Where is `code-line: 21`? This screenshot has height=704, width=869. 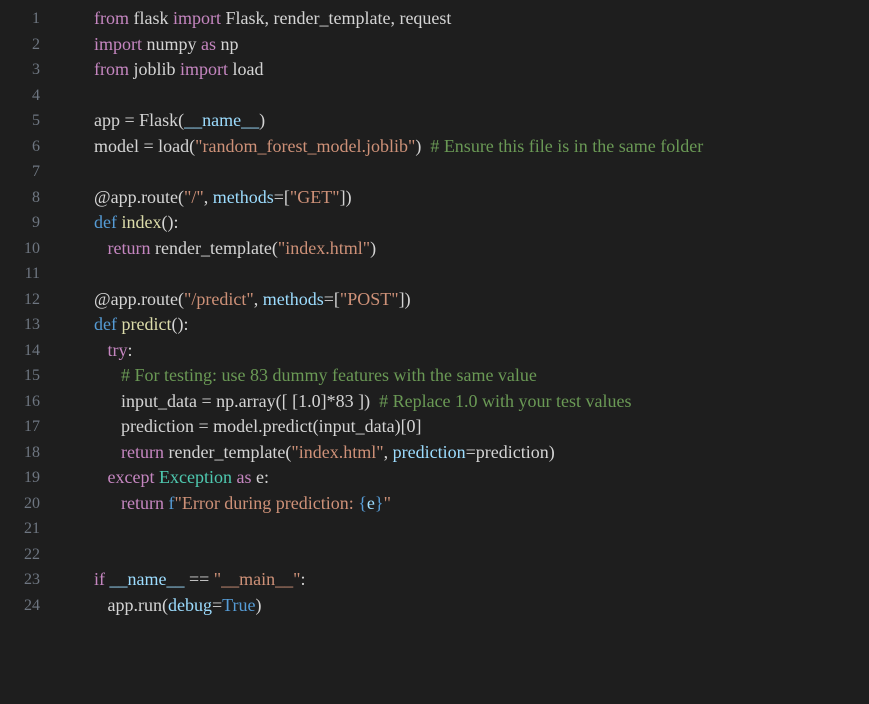 code-line: 21 is located at coordinates (434, 529).